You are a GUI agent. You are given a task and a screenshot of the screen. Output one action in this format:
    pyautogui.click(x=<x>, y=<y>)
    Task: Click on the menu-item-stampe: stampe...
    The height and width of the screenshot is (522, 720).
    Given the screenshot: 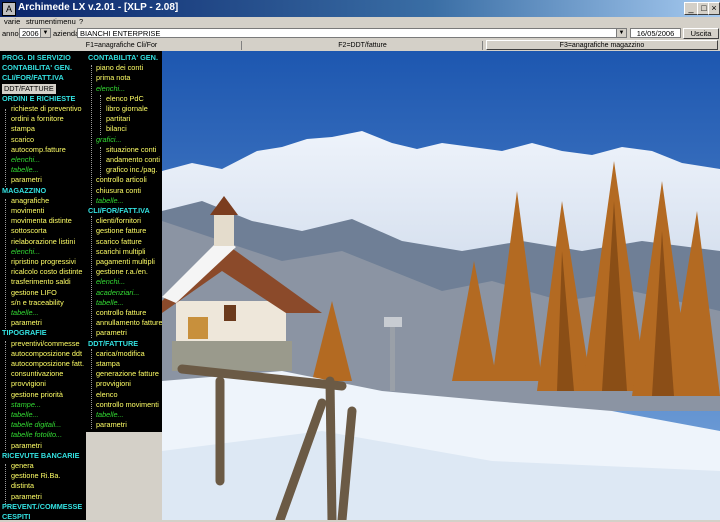 What is the action you would take?
    pyautogui.click(x=26, y=405)
    